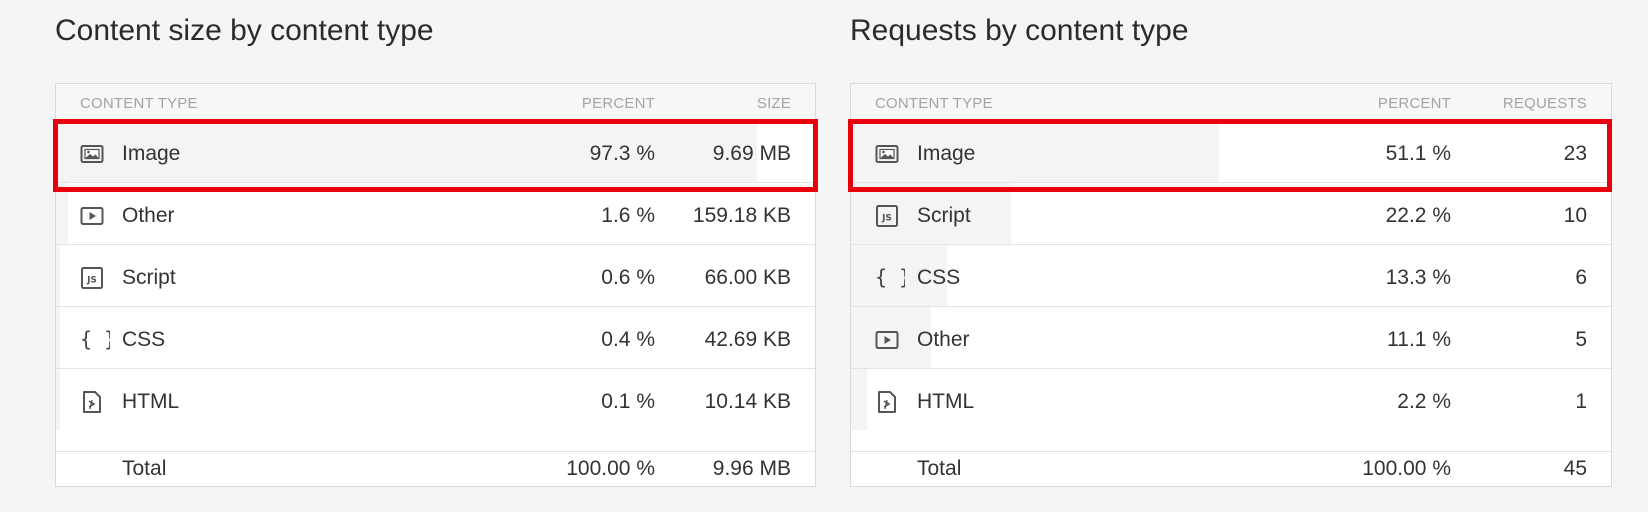 Image resolution: width=1648 pixels, height=526 pixels. Describe the element at coordinates (1424, 401) in the screenshot. I see `percent-value: 2.2 %` at that location.